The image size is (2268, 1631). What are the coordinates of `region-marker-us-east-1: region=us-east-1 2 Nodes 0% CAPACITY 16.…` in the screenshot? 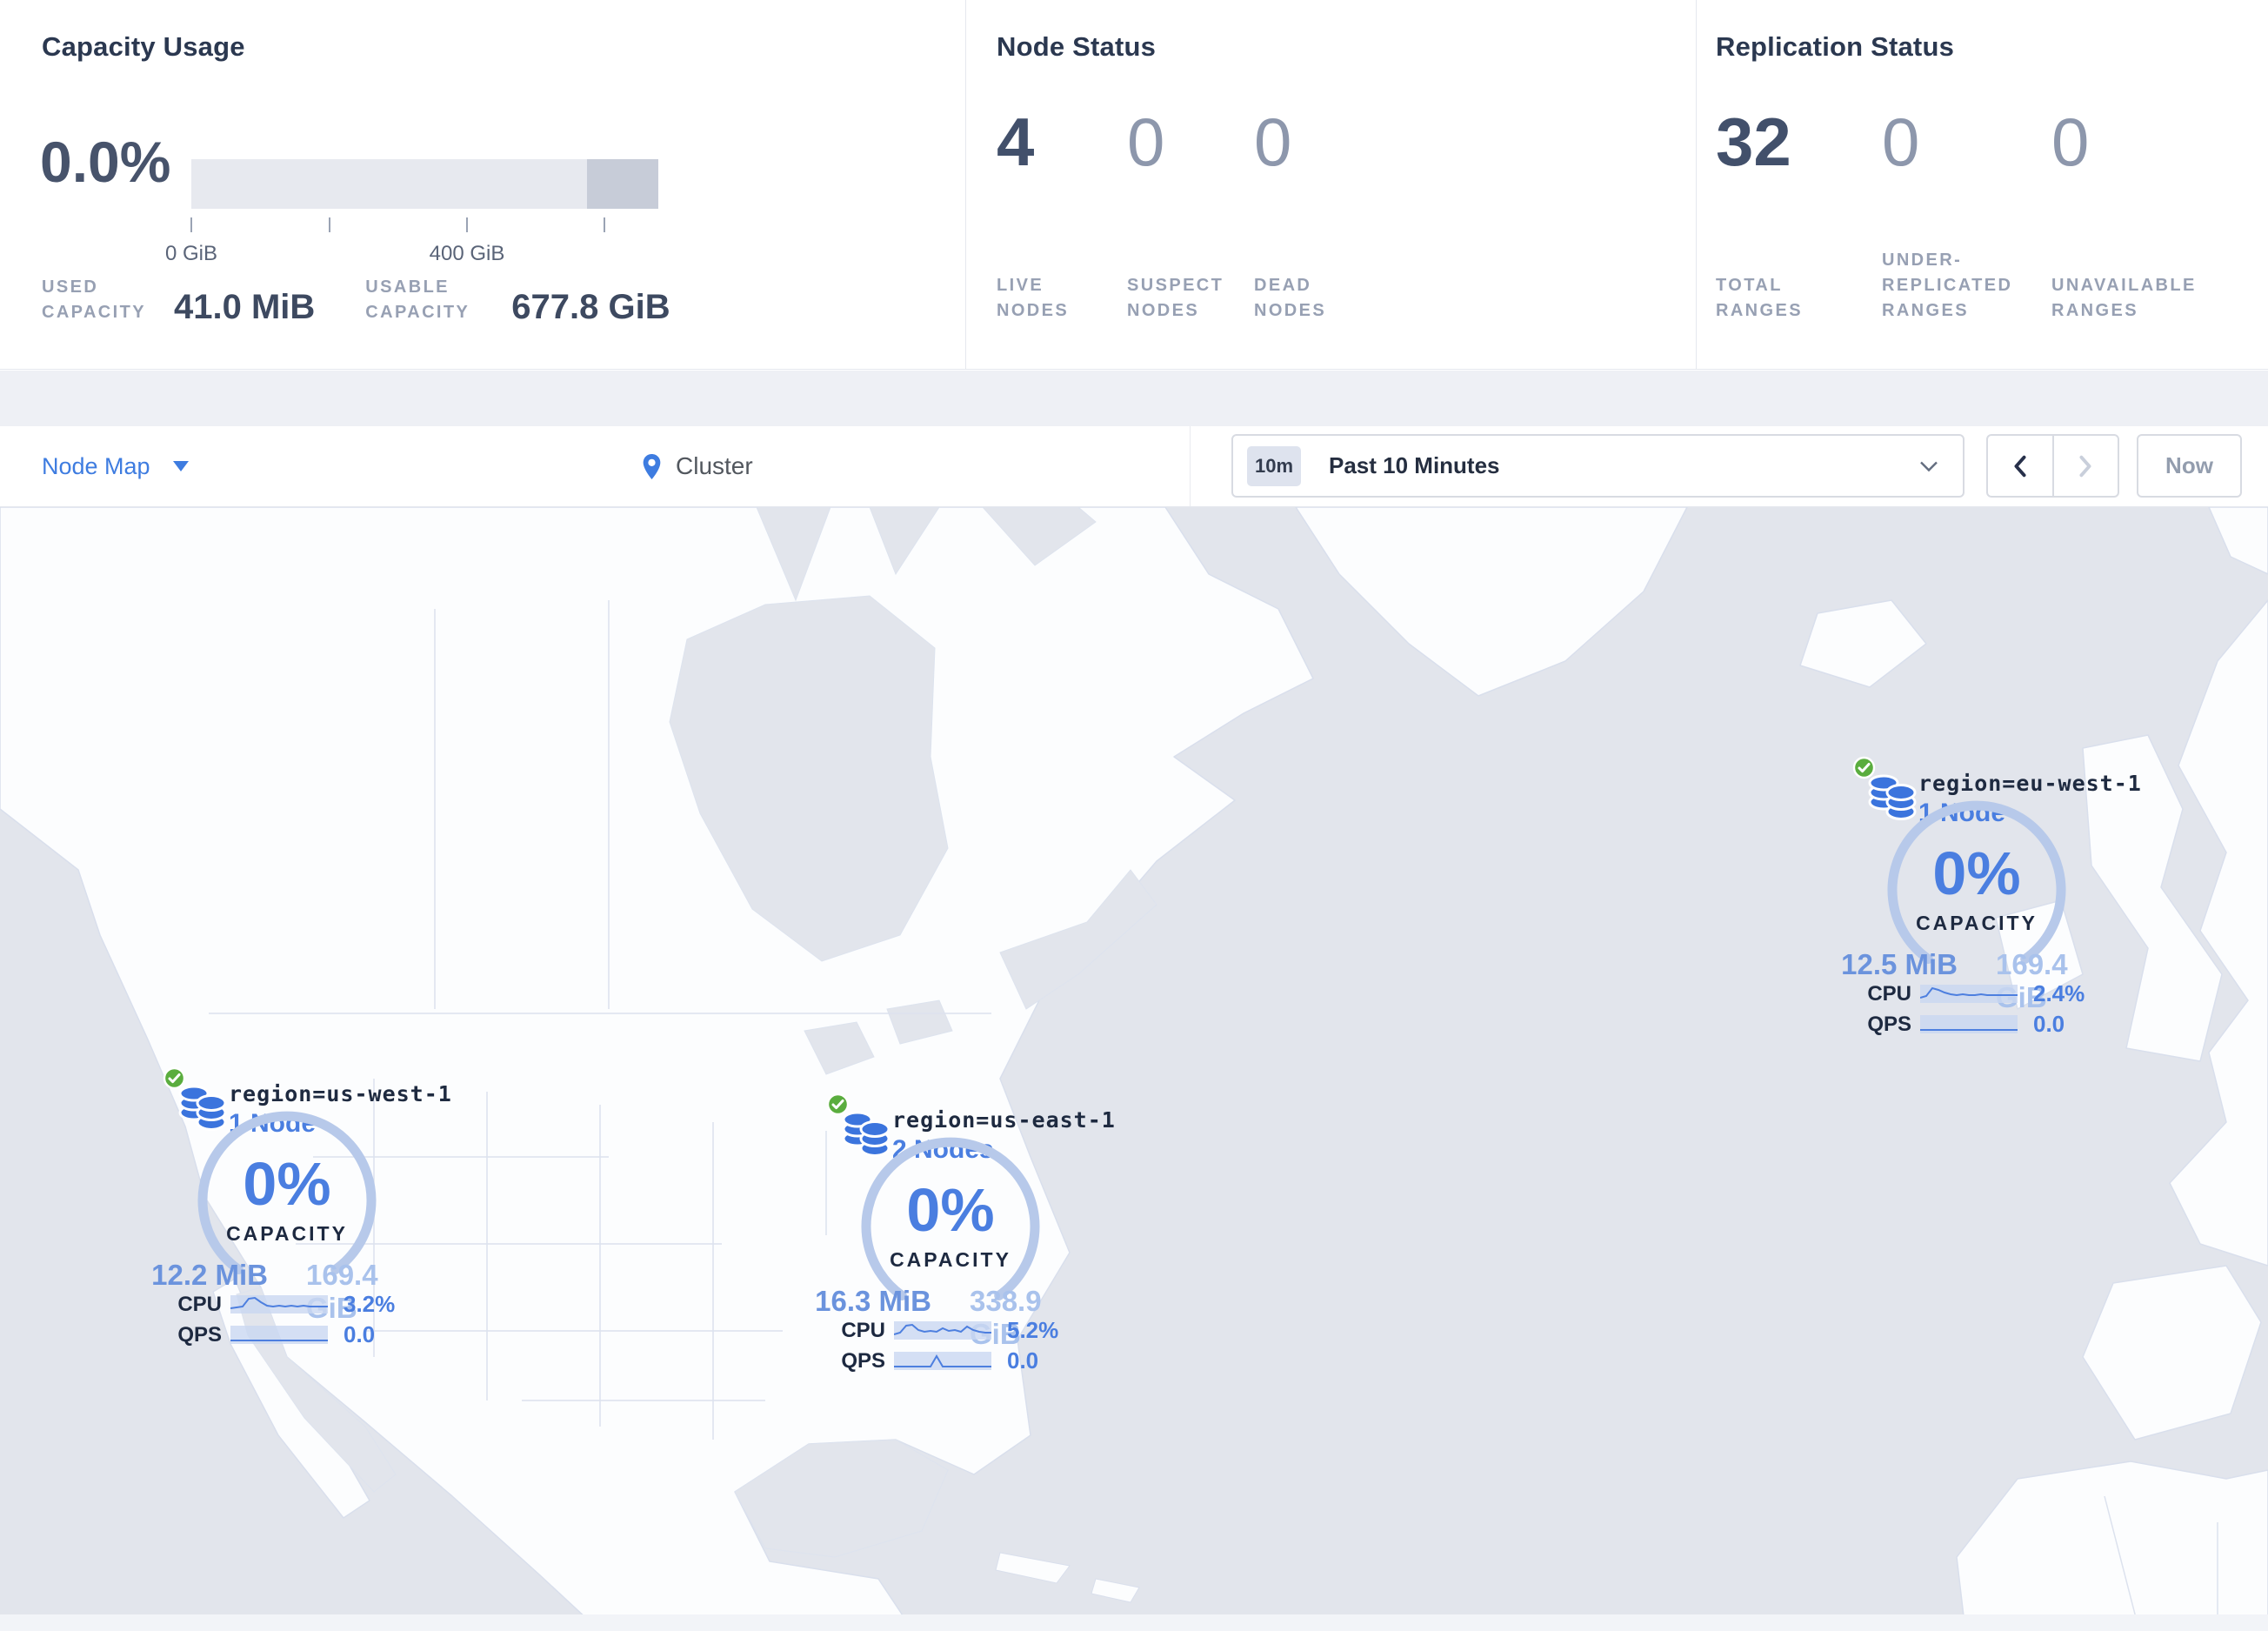 It's located at (965, 1233).